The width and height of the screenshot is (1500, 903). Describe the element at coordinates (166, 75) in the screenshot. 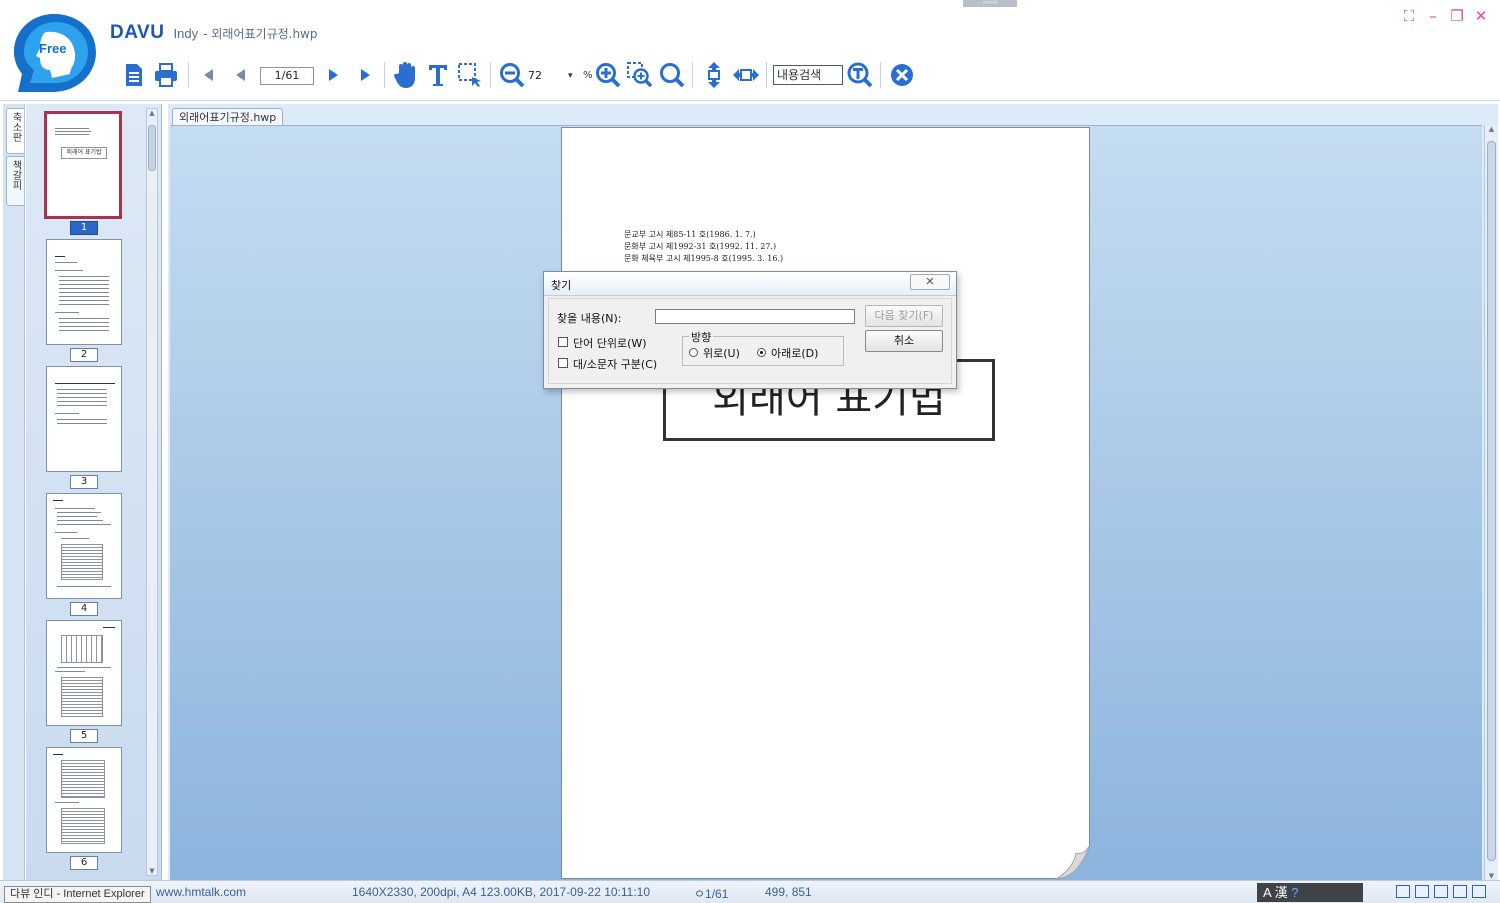

I see `print-icon` at that location.